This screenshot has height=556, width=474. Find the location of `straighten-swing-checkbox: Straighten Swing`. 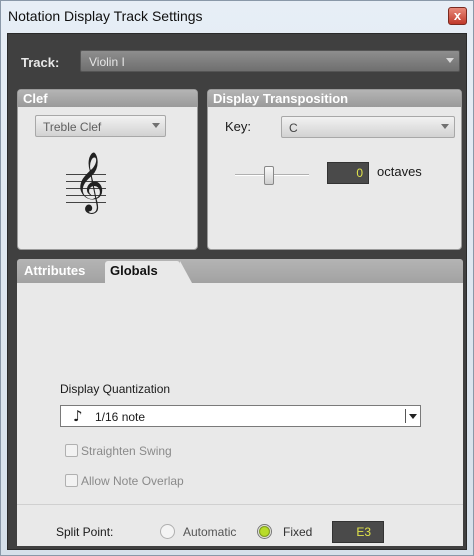

straighten-swing-checkbox: Straighten Swing is located at coordinates (118, 451).